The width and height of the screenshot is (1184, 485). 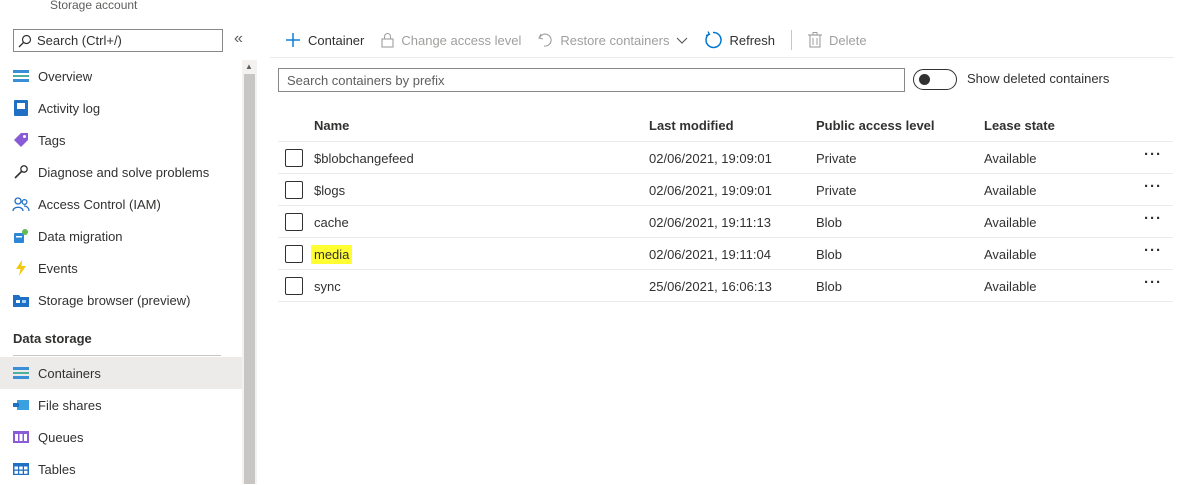 What do you see at coordinates (722, 57) in the screenshot?
I see `toolbar-divider` at bounding box center [722, 57].